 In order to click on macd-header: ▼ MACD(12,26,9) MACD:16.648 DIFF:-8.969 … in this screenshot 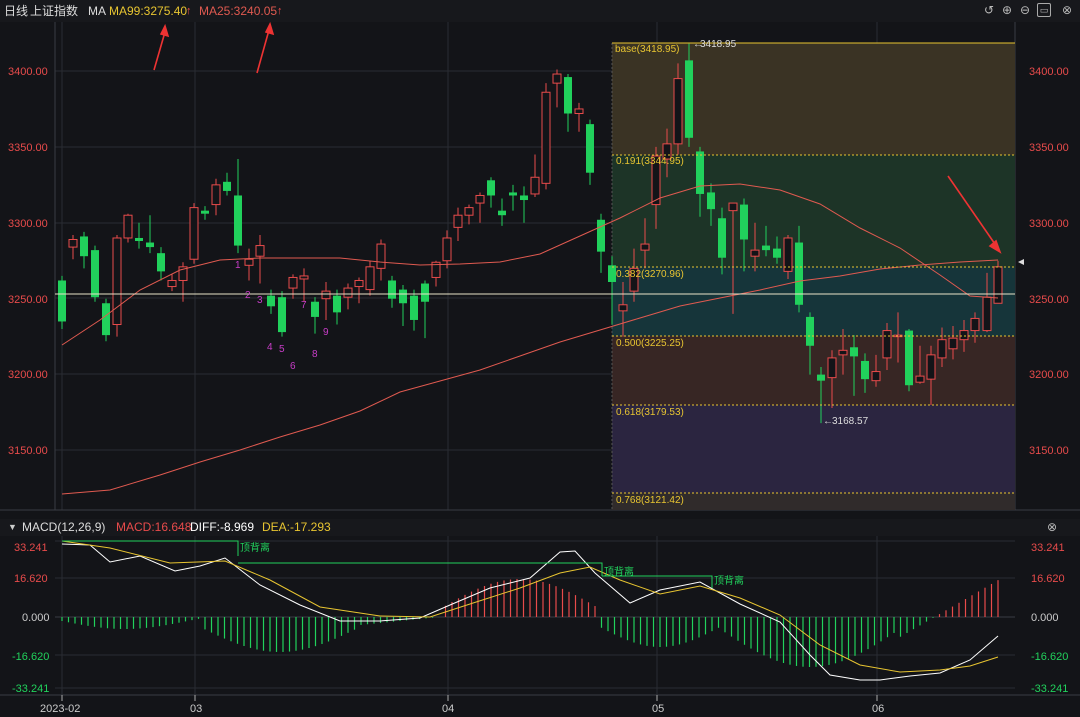, I will do `click(540, 527)`.